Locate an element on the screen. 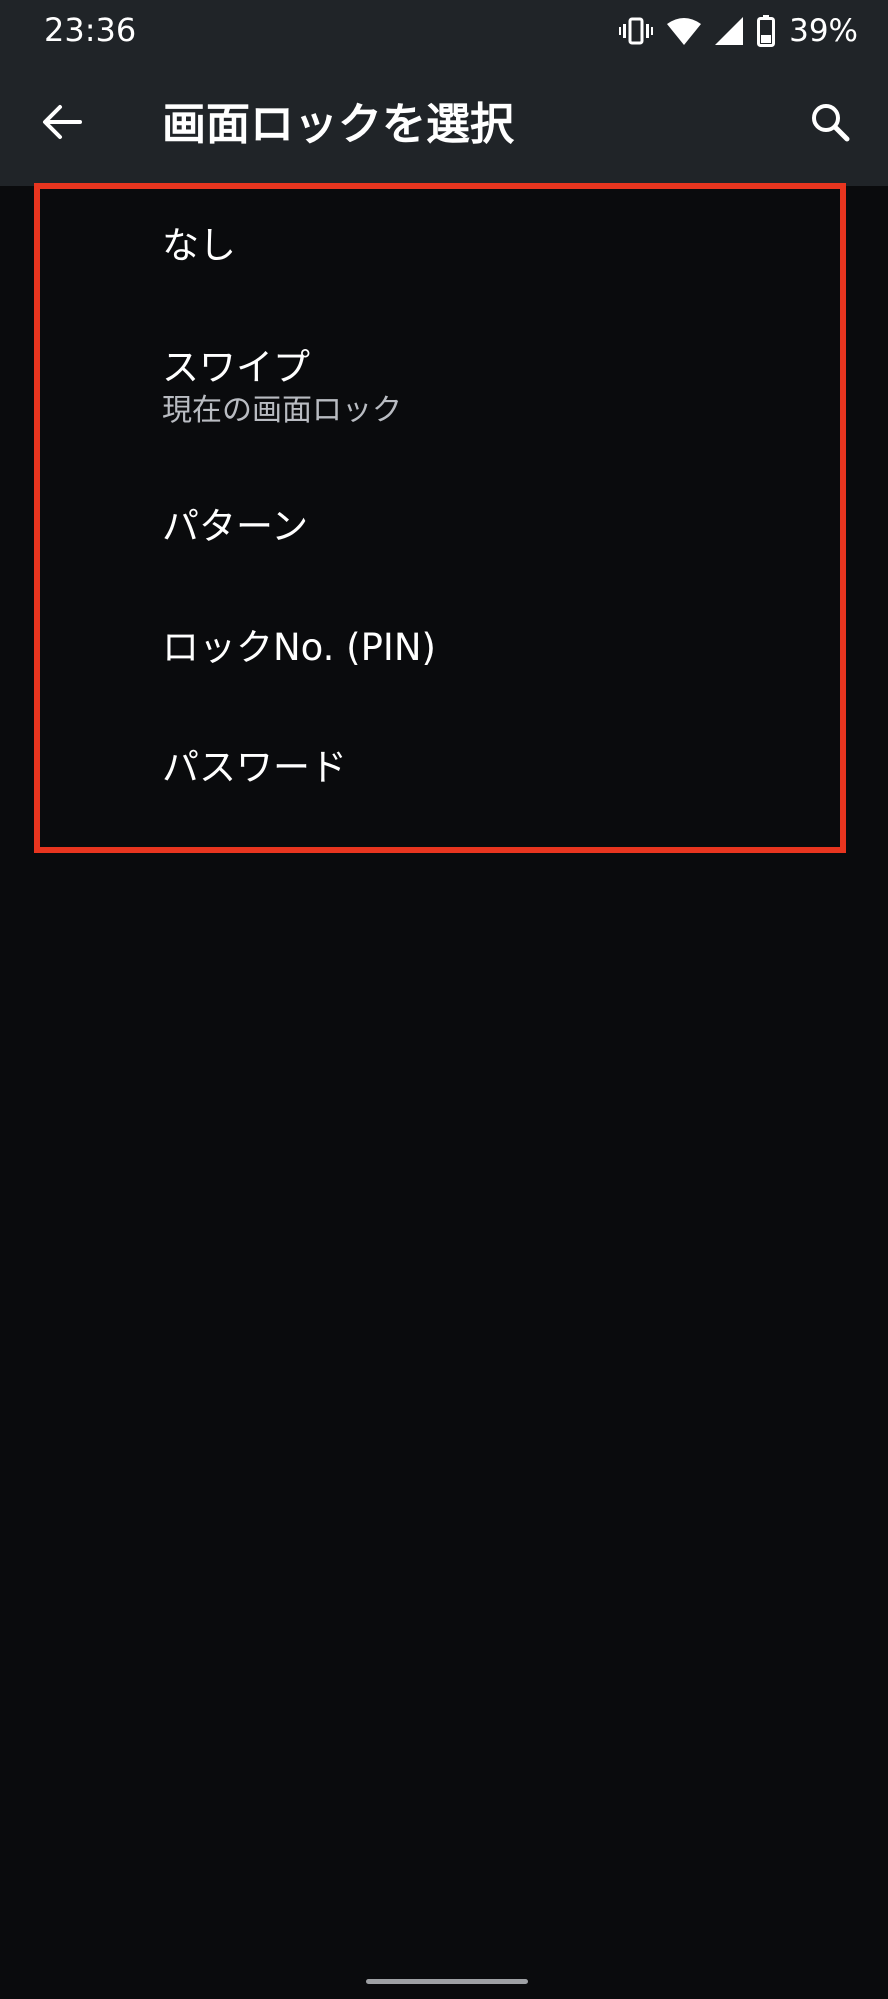 Image resolution: width=888 pixels, height=1999 pixels. battery-icon is located at coordinates (766, 31).